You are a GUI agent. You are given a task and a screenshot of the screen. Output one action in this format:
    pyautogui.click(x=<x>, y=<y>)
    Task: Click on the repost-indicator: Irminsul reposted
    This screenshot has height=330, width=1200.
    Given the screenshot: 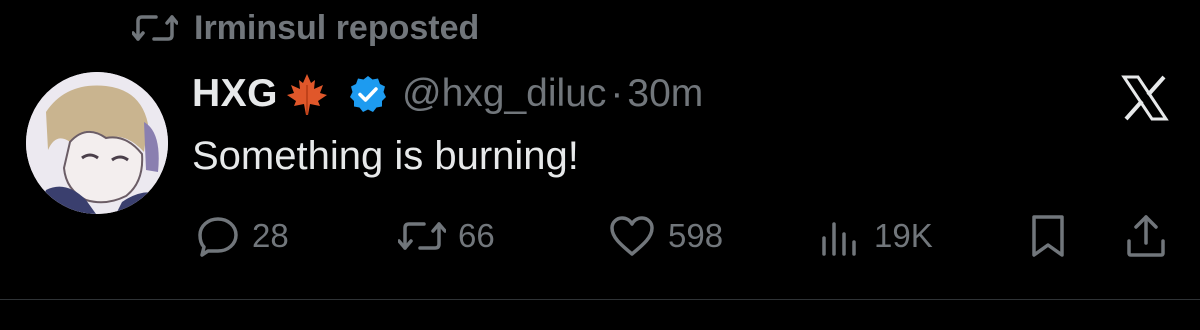 What is the action you would take?
    pyautogui.click(x=305, y=28)
    